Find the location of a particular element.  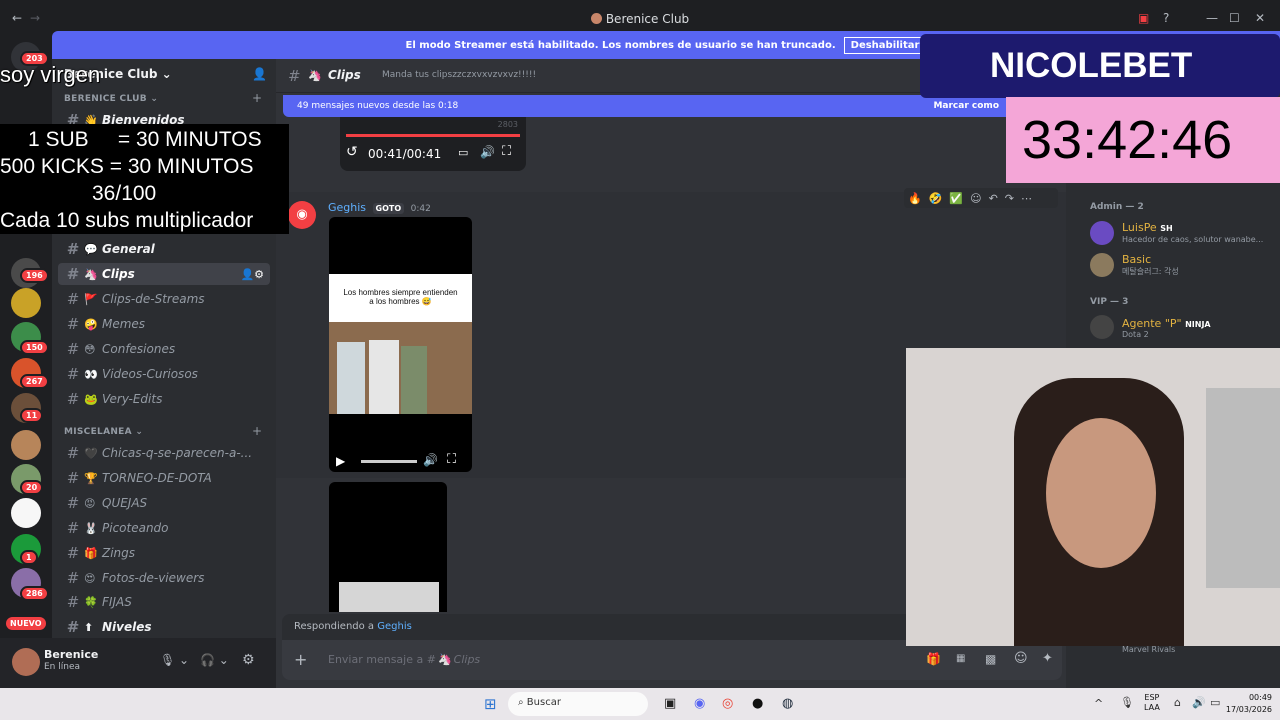

channel-settings-icon: 👤⚙ is located at coordinates (252, 274).